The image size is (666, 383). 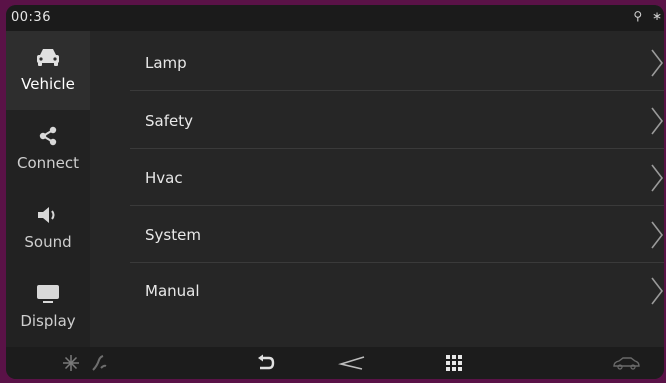 What do you see at coordinates (172, 291) in the screenshot?
I see `menu-item-label: Manual` at bounding box center [172, 291].